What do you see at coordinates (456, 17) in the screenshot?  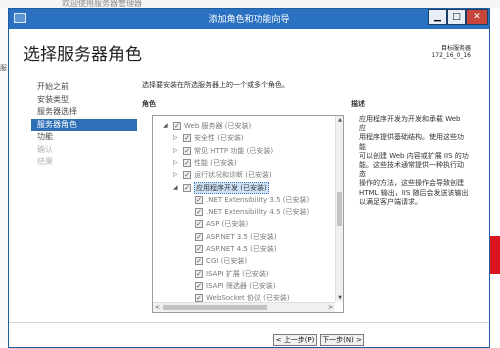 I see `maximize-button: □` at bounding box center [456, 17].